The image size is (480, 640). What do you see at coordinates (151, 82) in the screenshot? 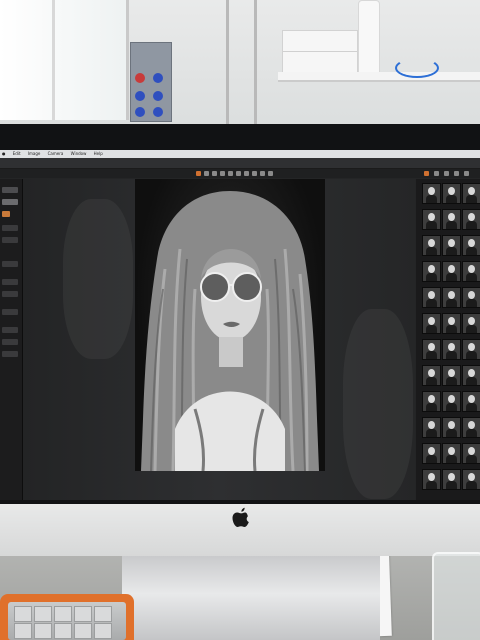
I see `electrical-panel` at bounding box center [151, 82].